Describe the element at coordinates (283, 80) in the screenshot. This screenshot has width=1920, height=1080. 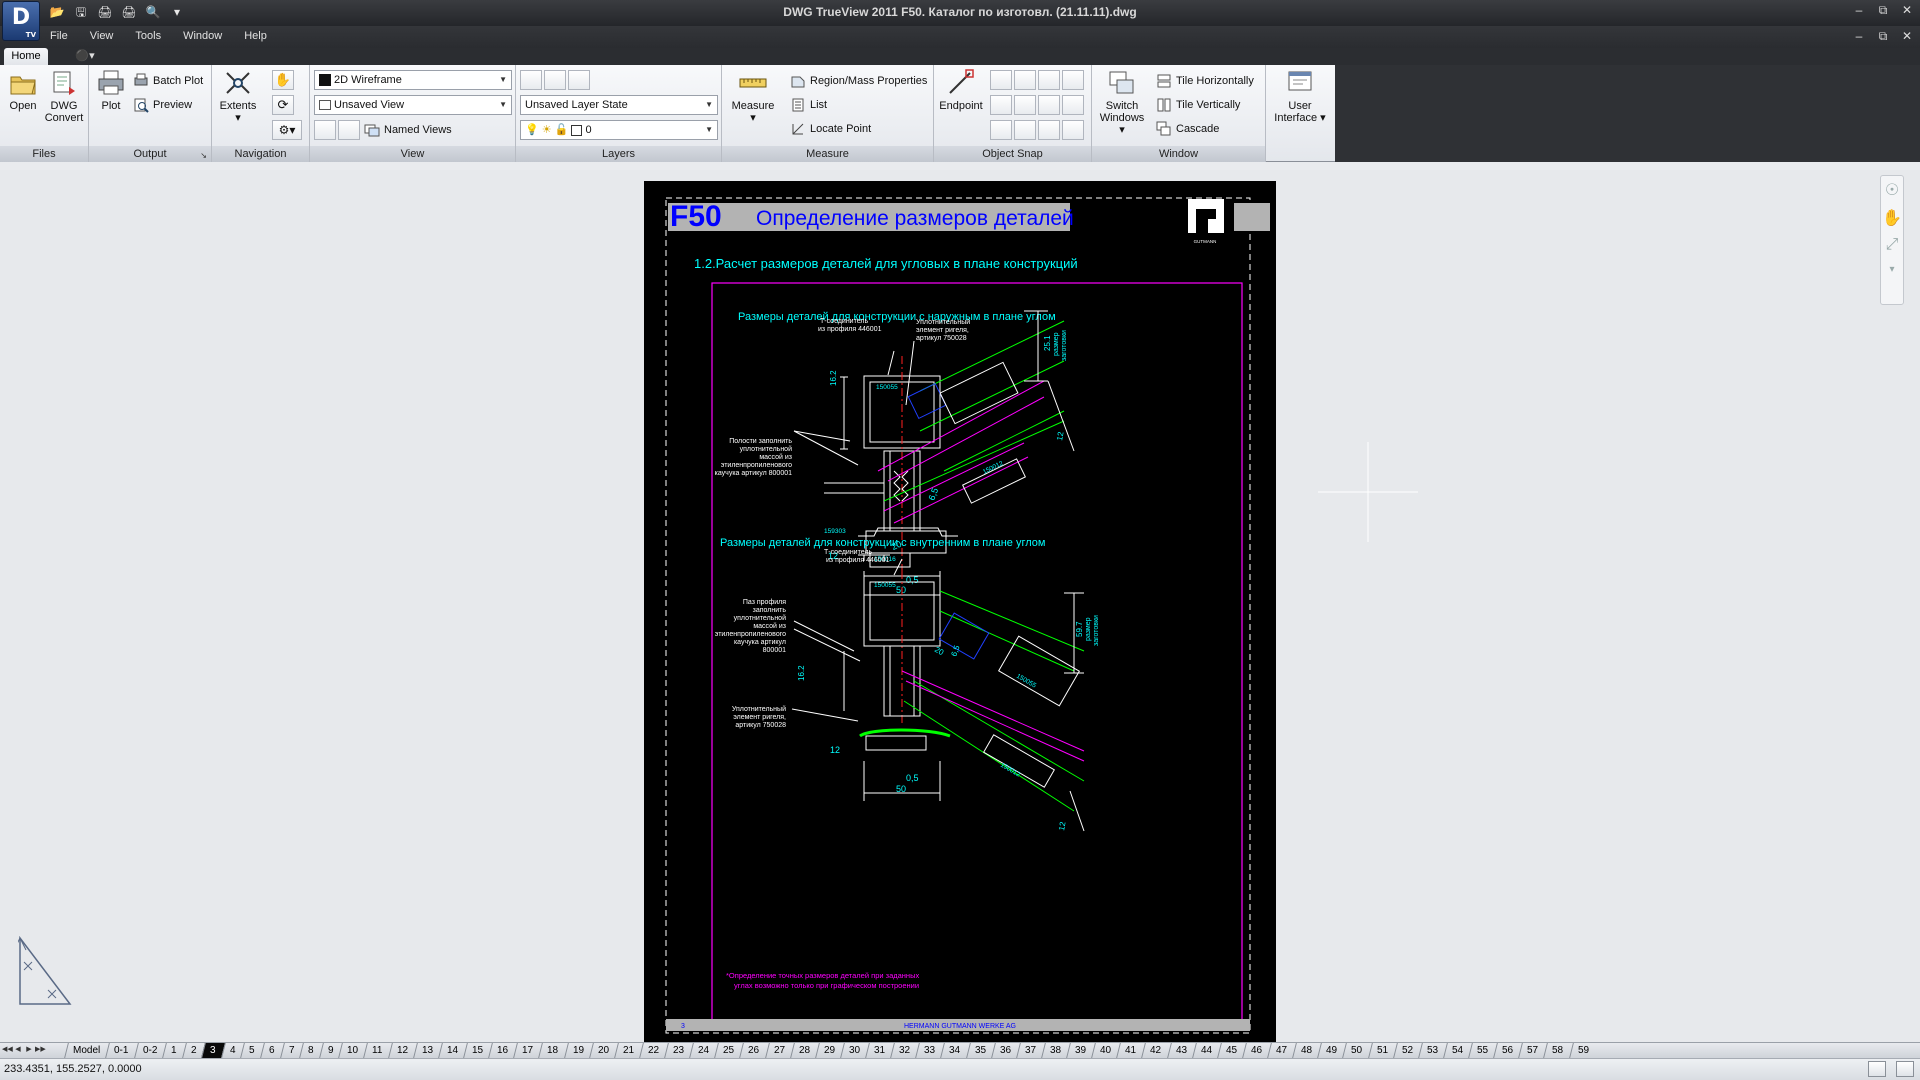
I see `pan-hand-icon: ✋` at that location.